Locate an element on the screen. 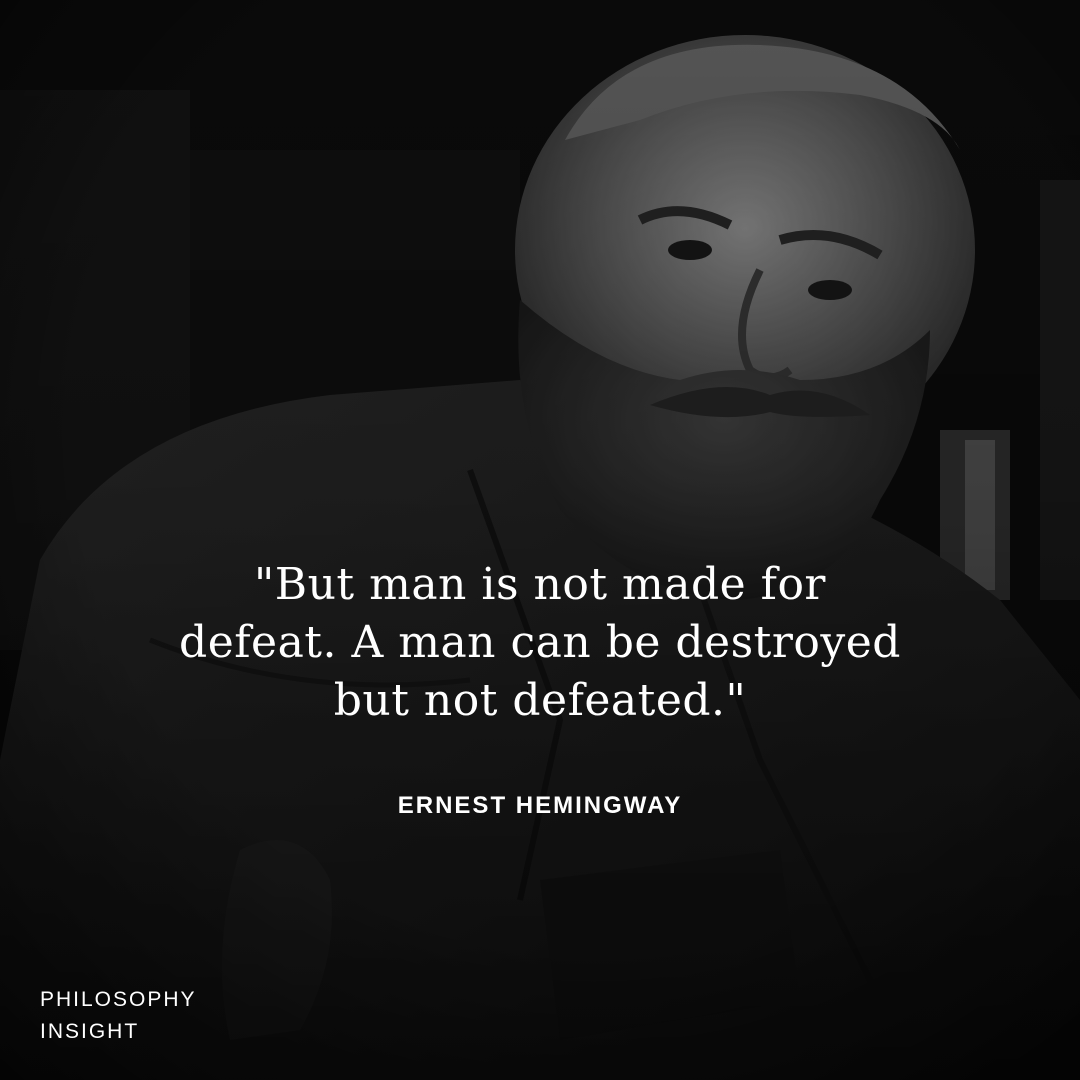 This screenshot has width=1080, height=1080. brand-line-1: PHILOSOPHY is located at coordinates (118, 999).